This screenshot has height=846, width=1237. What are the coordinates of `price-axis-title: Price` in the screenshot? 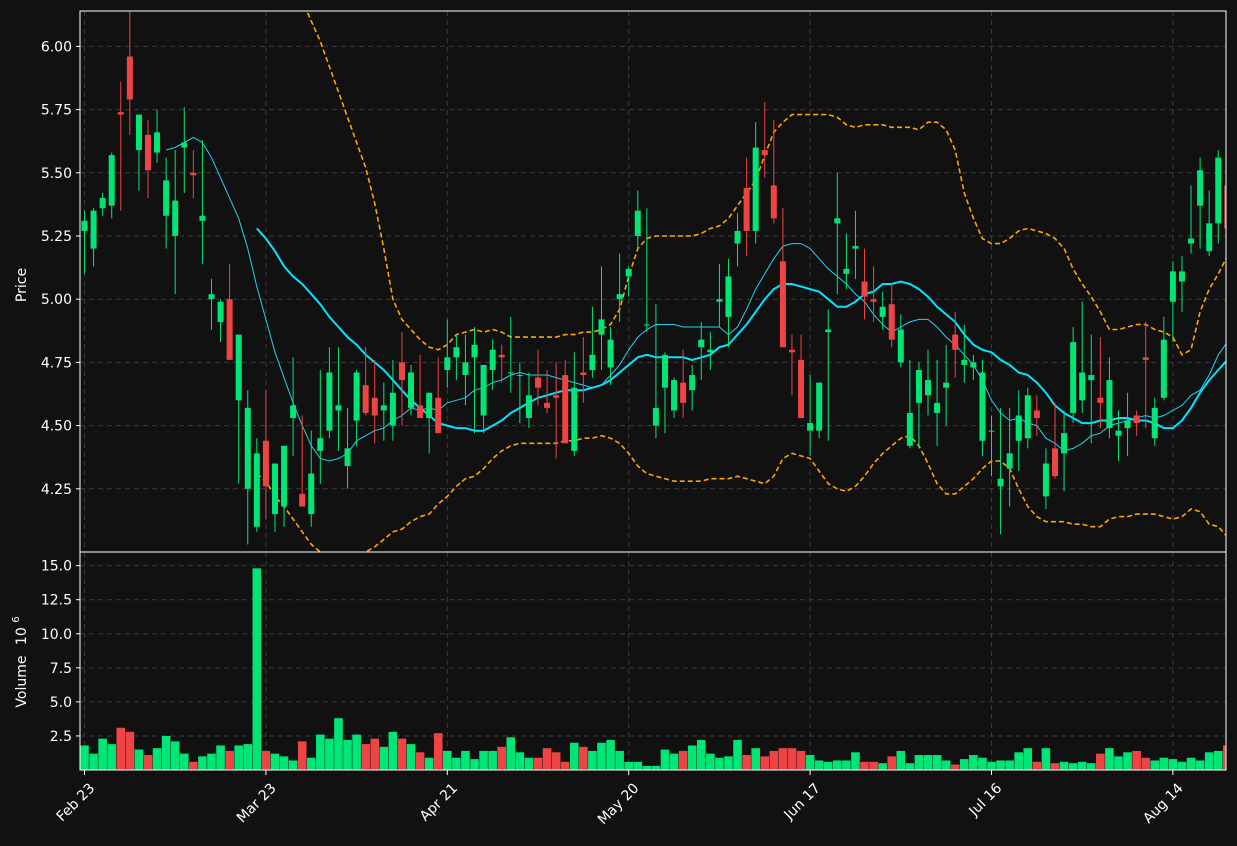 It's located at (22, 285).